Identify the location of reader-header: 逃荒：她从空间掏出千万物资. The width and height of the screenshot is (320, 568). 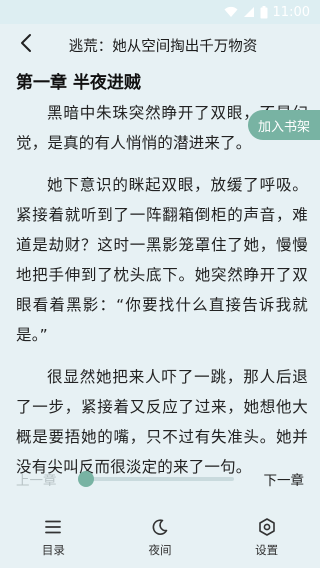
(160, 45).